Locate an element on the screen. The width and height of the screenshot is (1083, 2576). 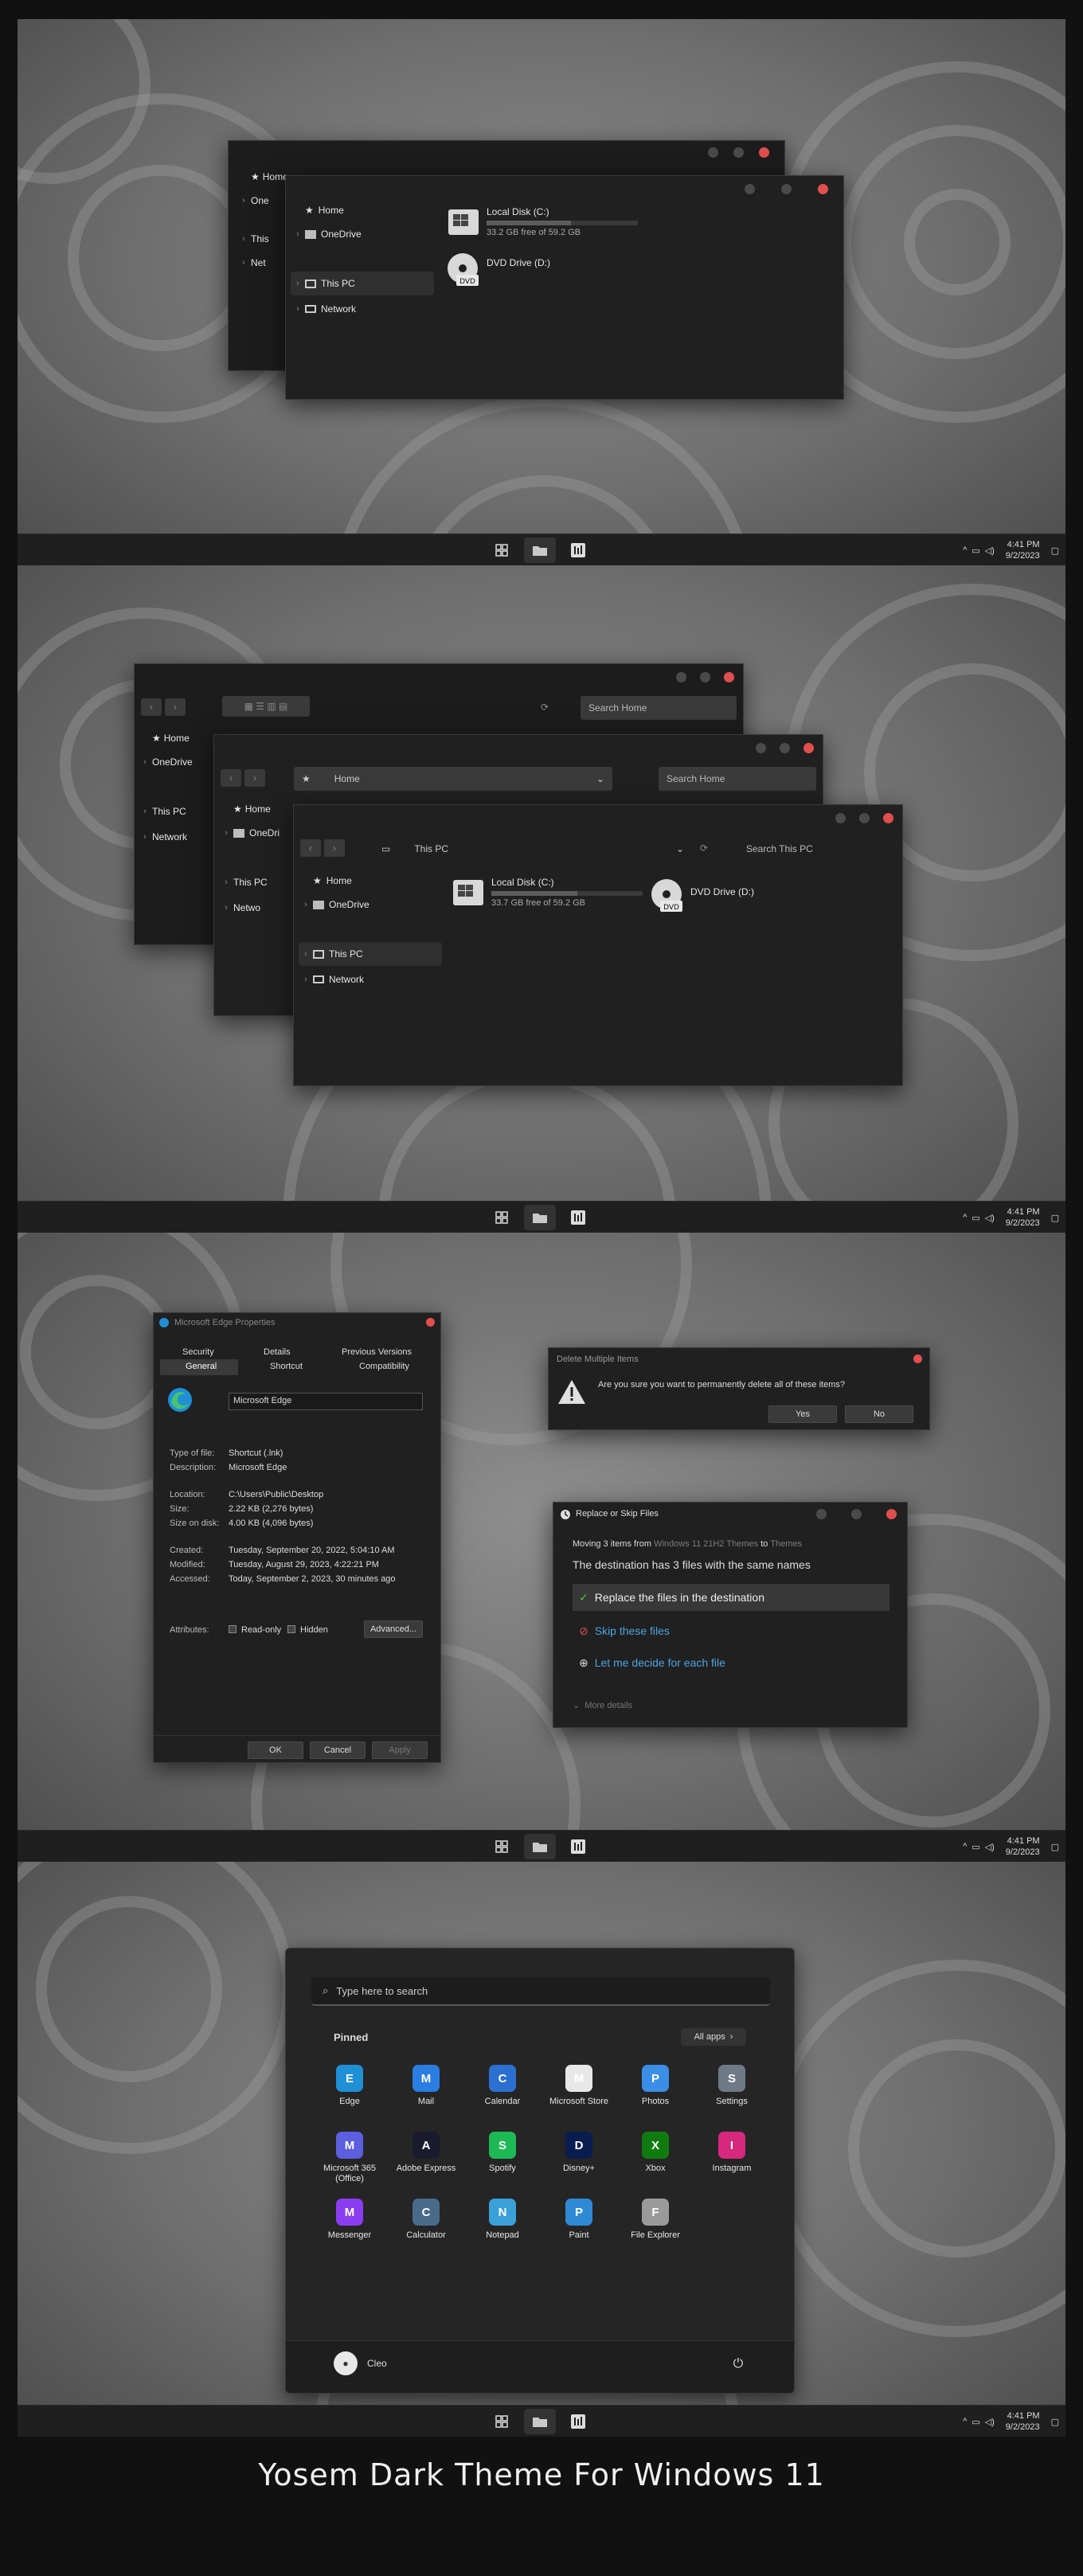
tab-details: Details is located at coordinates (277, 1352).